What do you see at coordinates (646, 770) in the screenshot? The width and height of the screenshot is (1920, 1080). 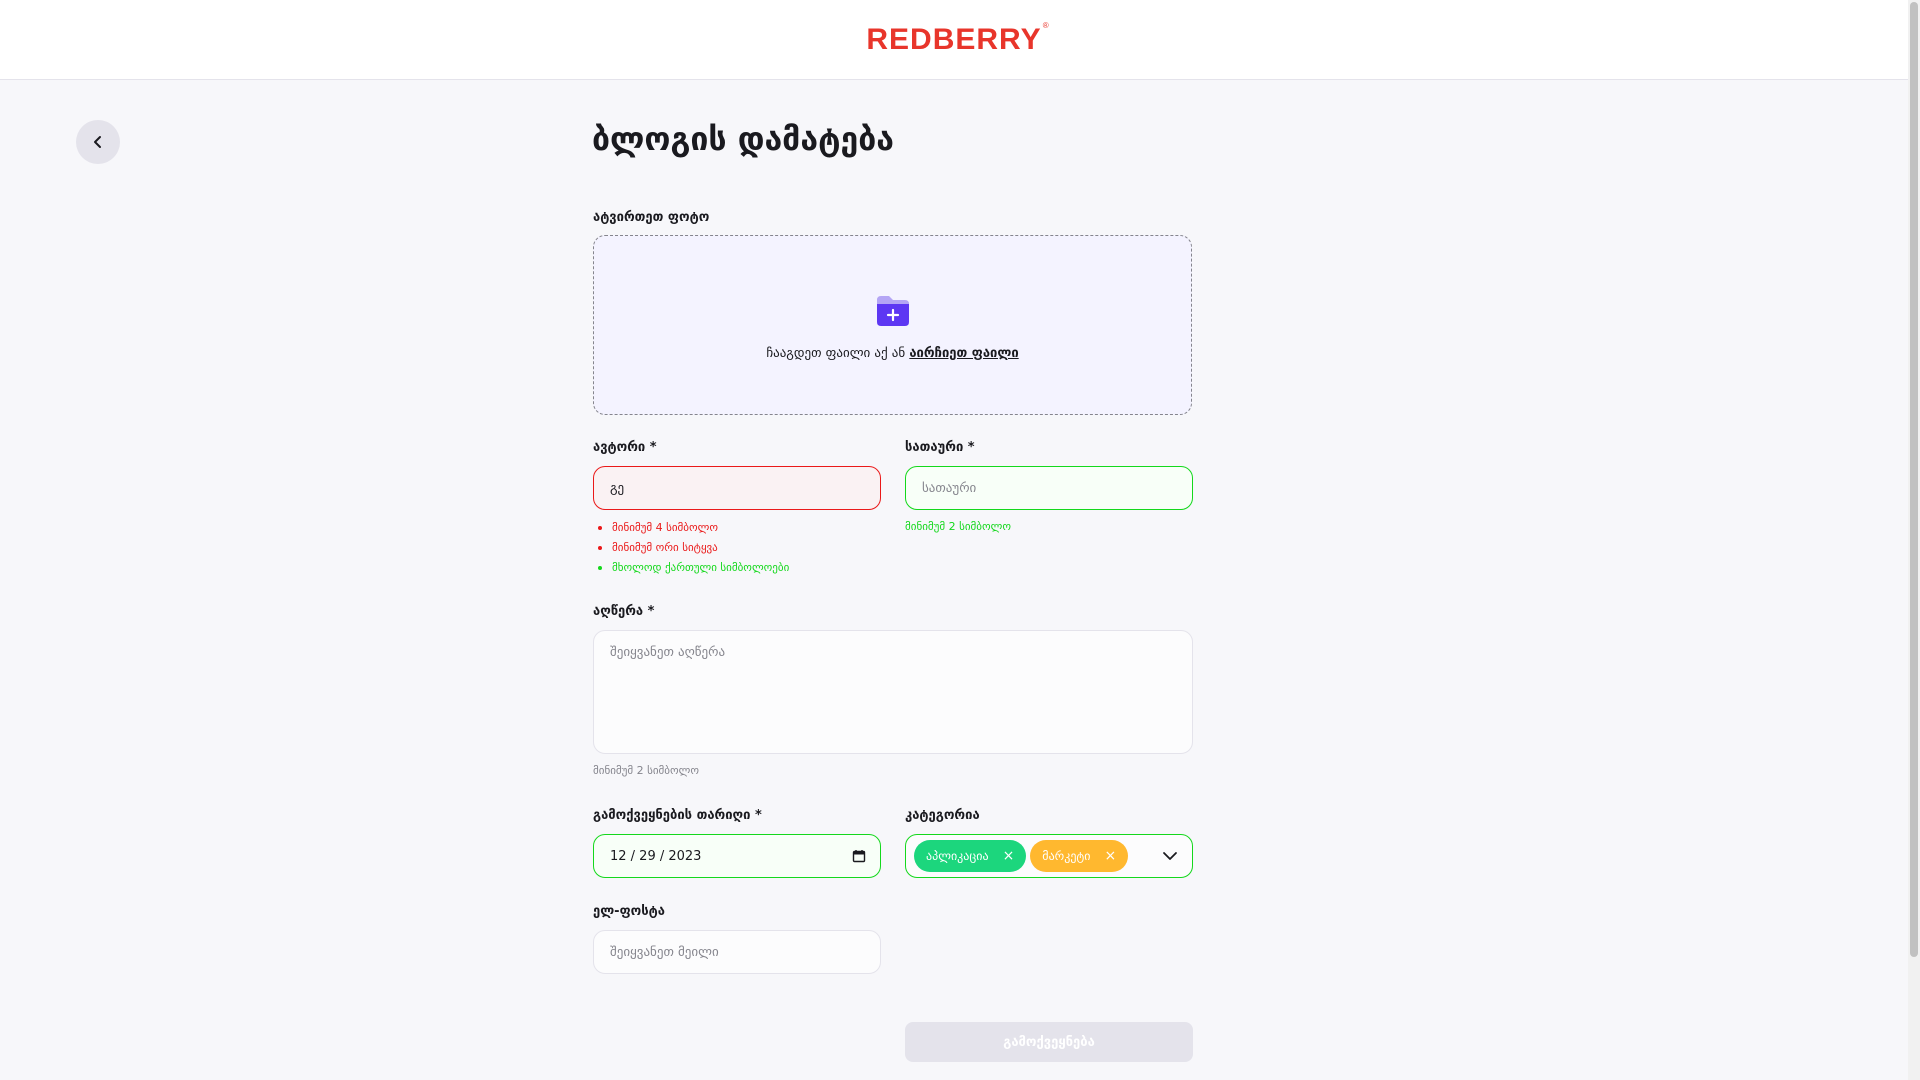 I see `description-hint: მინიმუმ 2 სიმბოლო` at bounding box center [646, 770].